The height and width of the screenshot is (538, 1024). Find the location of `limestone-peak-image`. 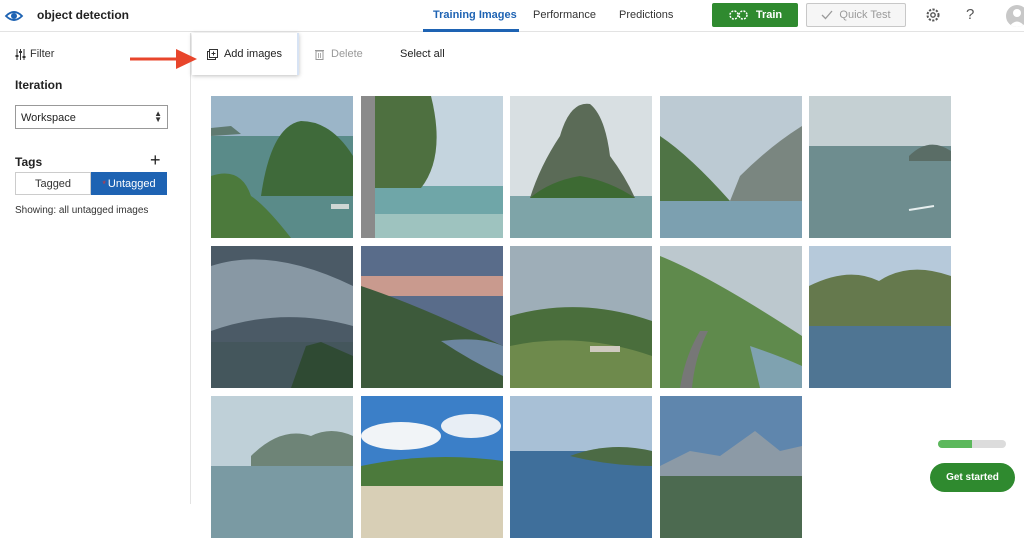

limestone-peak-image is located at coordinates (581, 167).